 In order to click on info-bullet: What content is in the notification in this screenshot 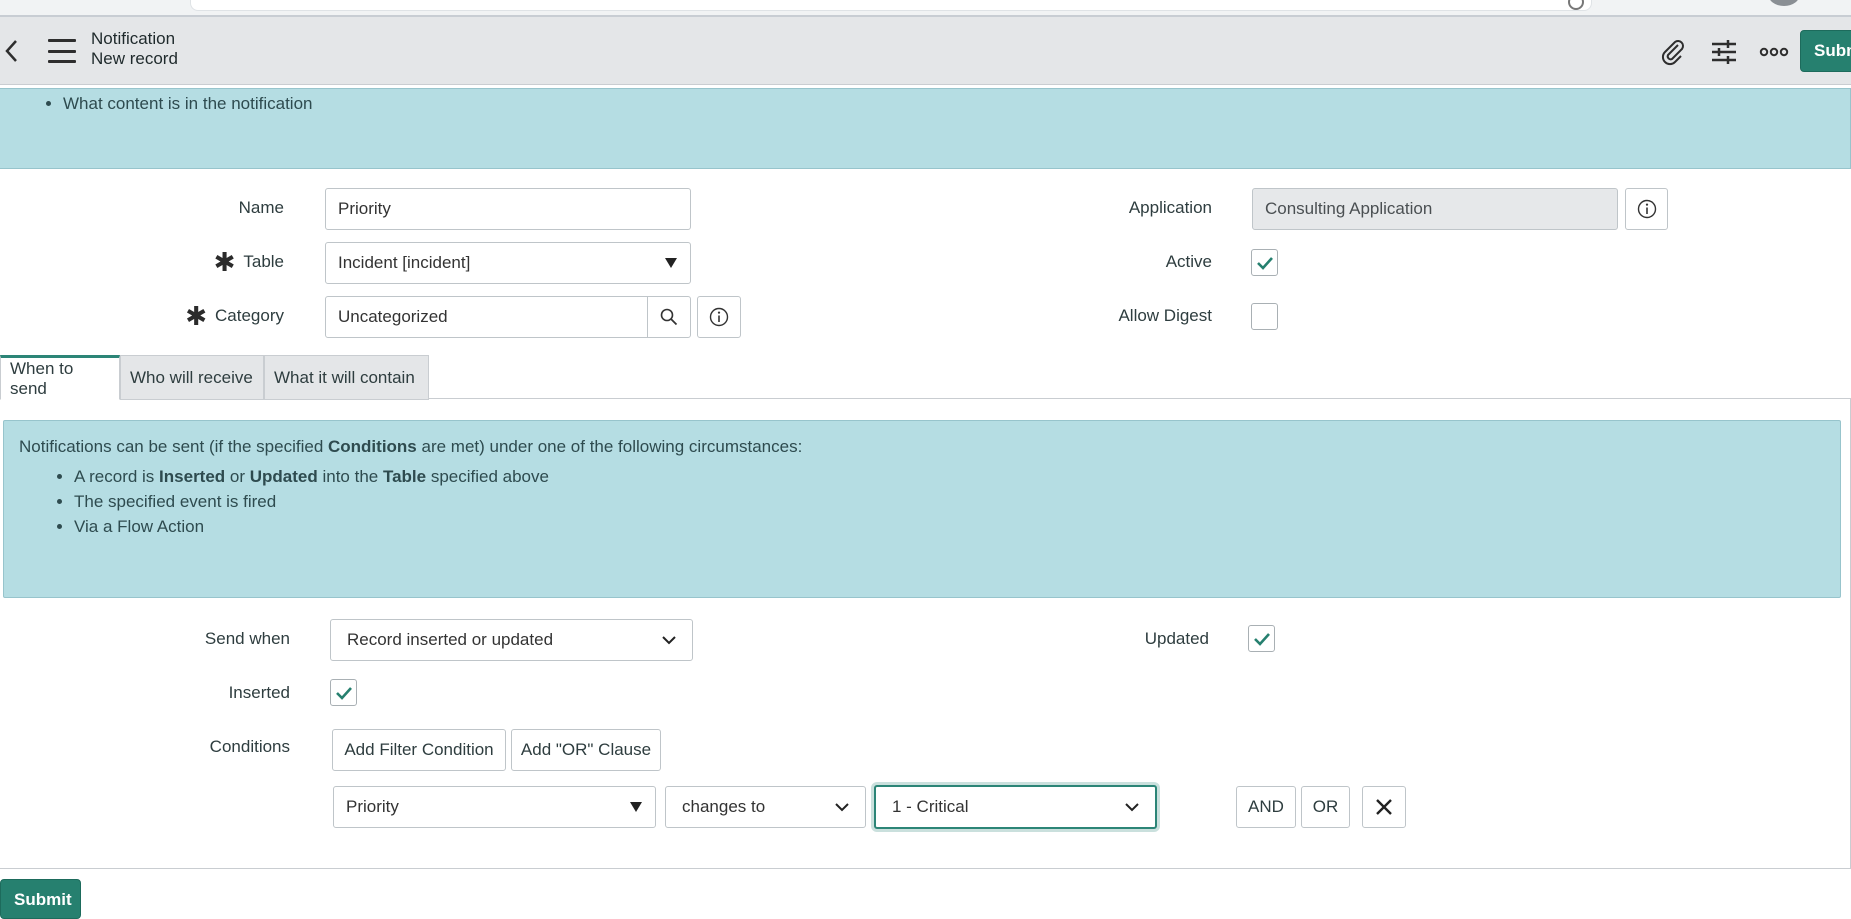, I will do `click(956, 104)`.